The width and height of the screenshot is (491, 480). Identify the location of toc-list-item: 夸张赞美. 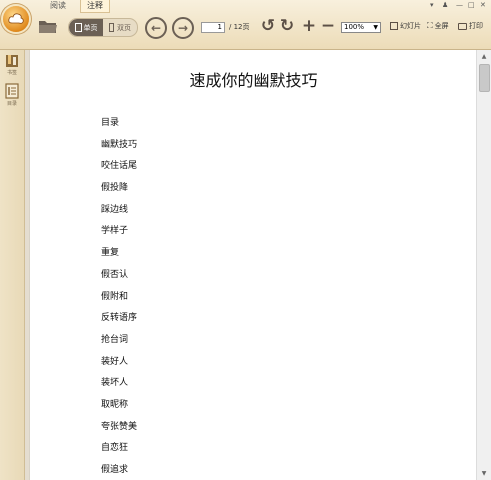
(119, 426).